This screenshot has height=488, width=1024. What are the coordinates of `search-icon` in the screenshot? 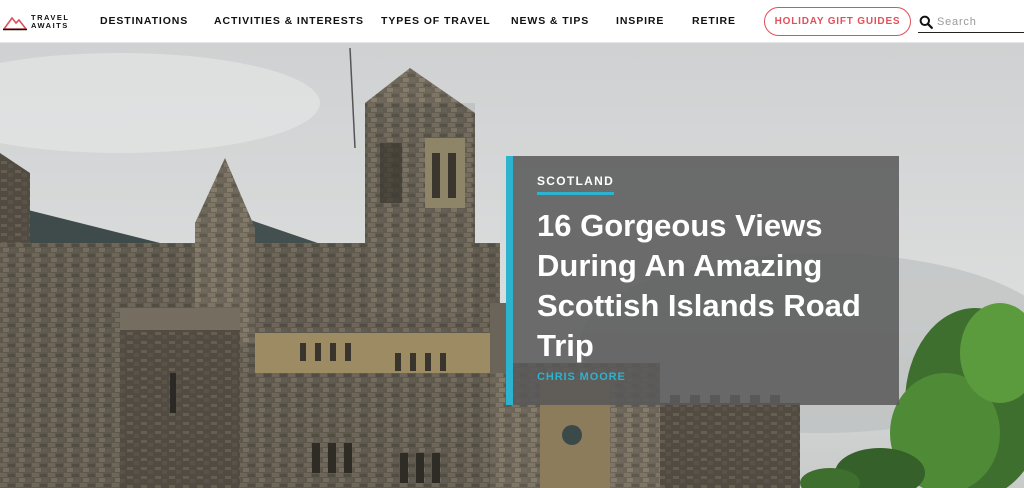 It's located at (926, 22).